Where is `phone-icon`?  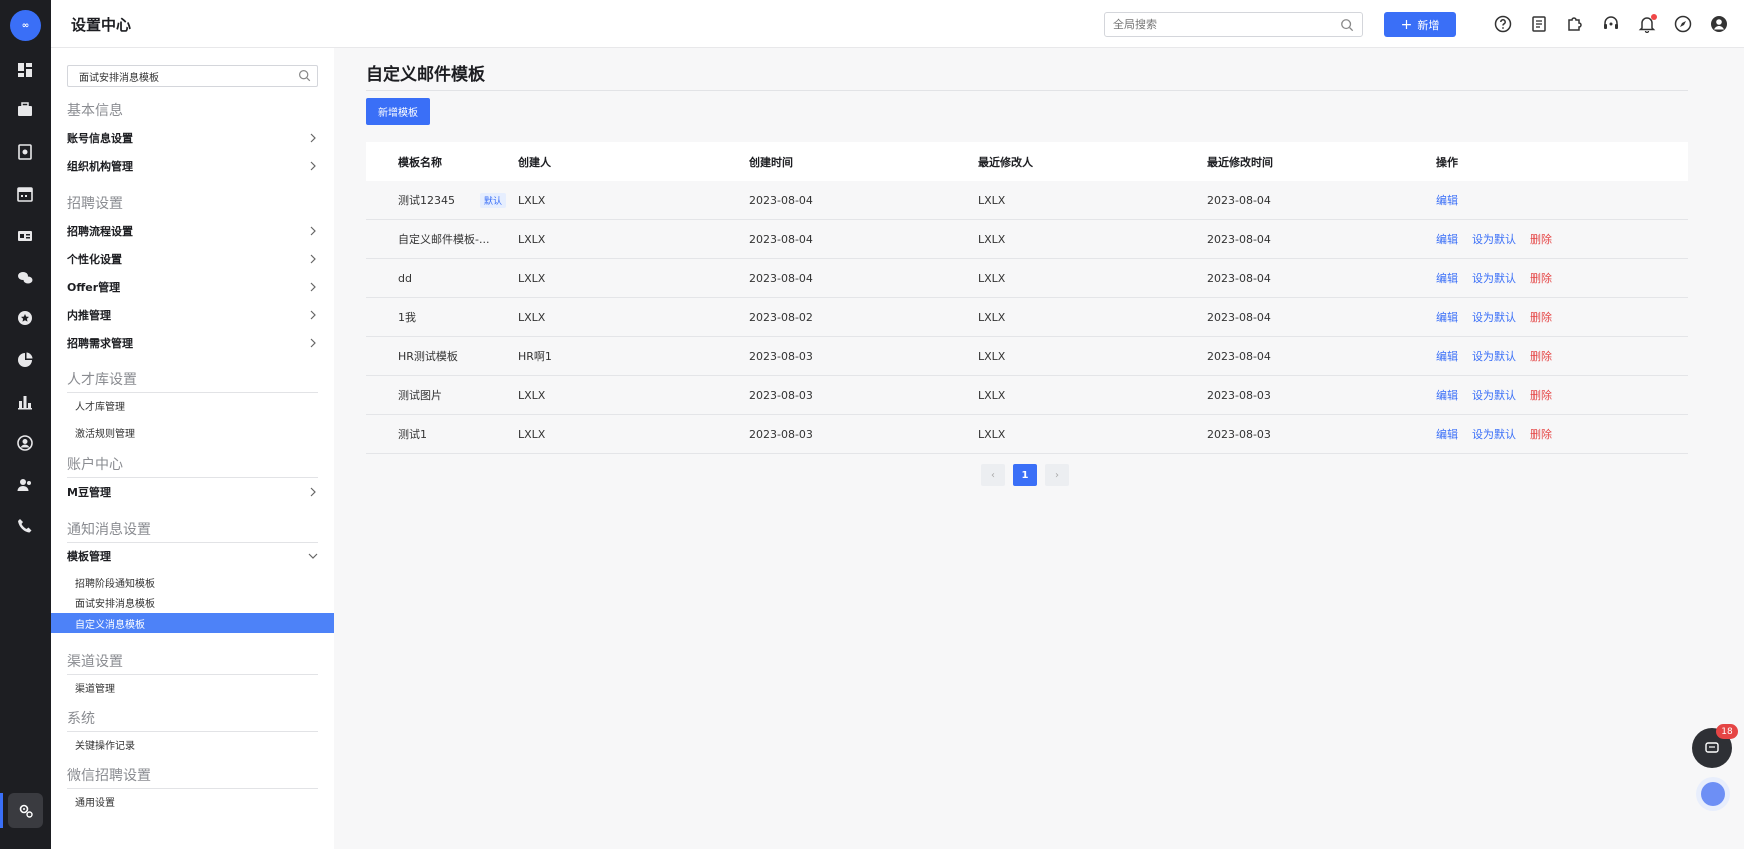 phone-icon is located at coordinates (25, 526).